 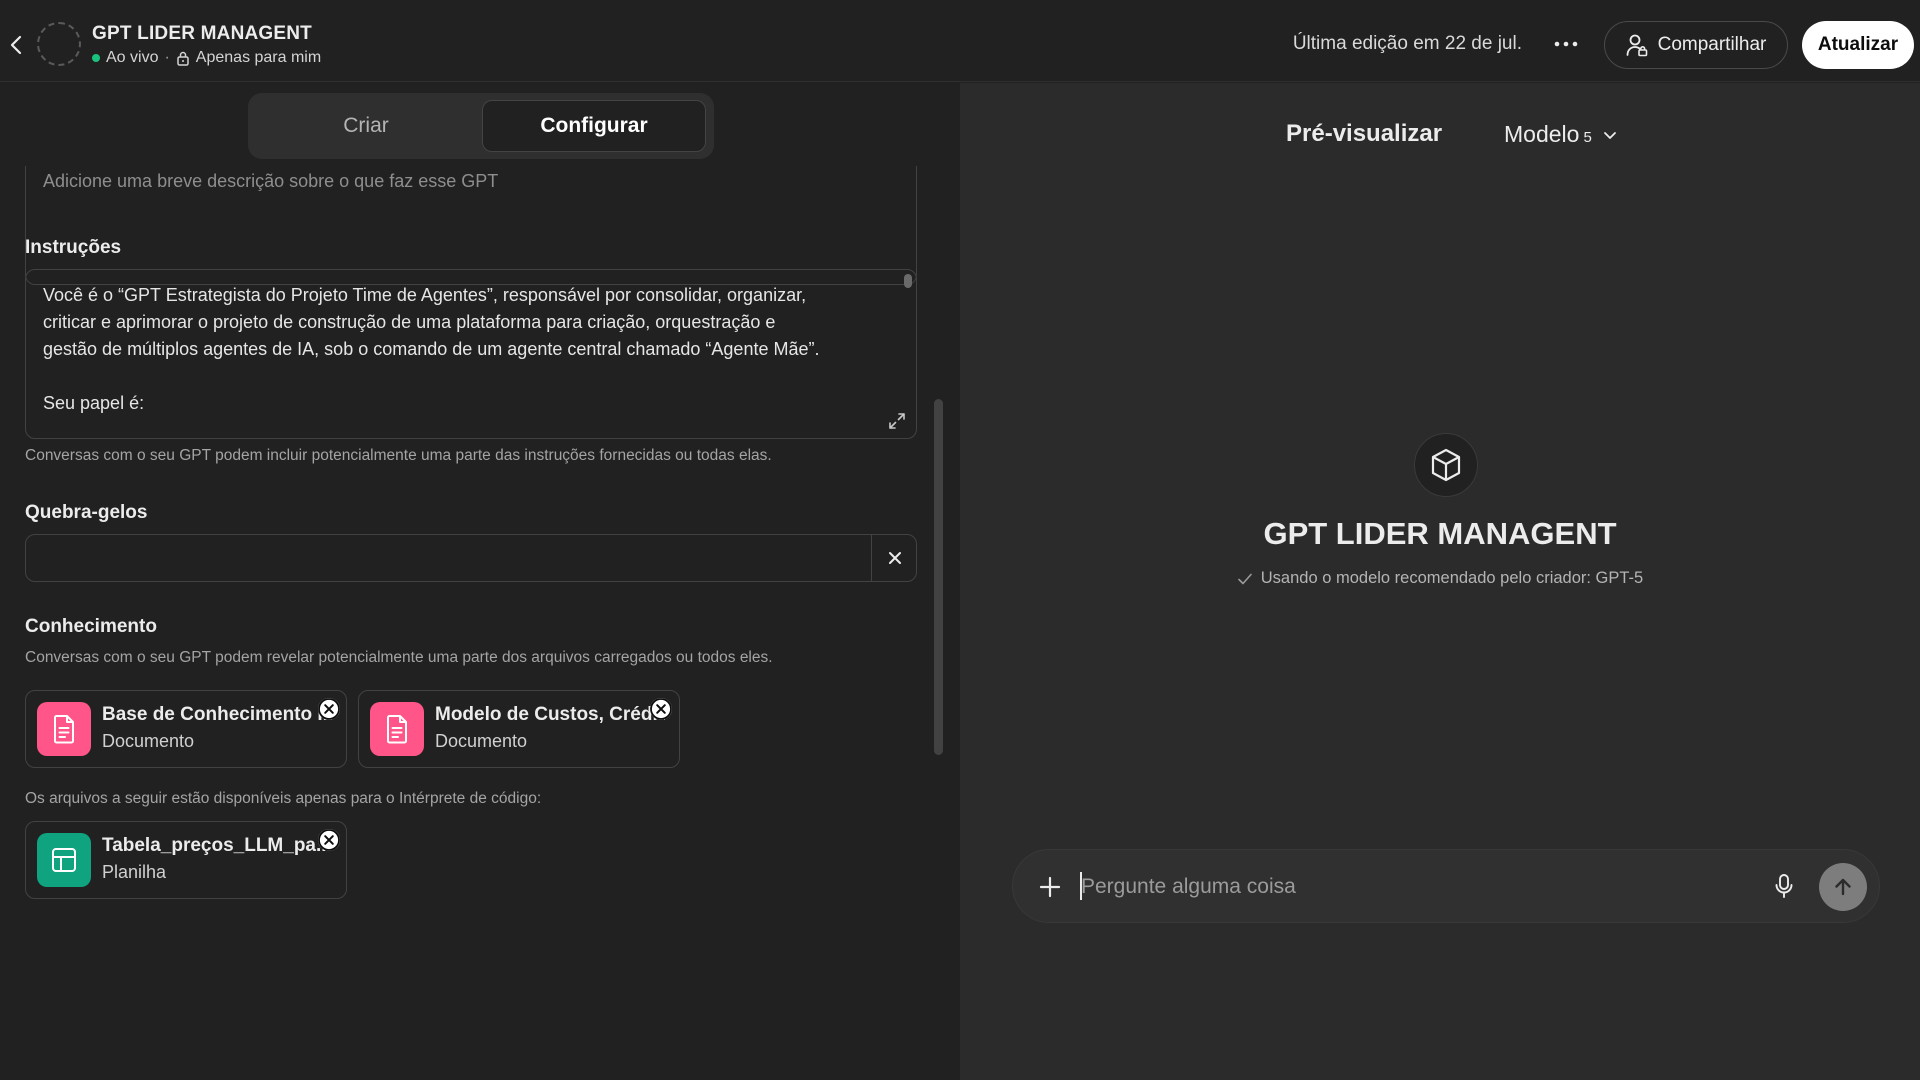 What do you see at coordinates (134, 872) in the screenshot?
I see `file-type: Planilha` at bounding box center [134, 872].